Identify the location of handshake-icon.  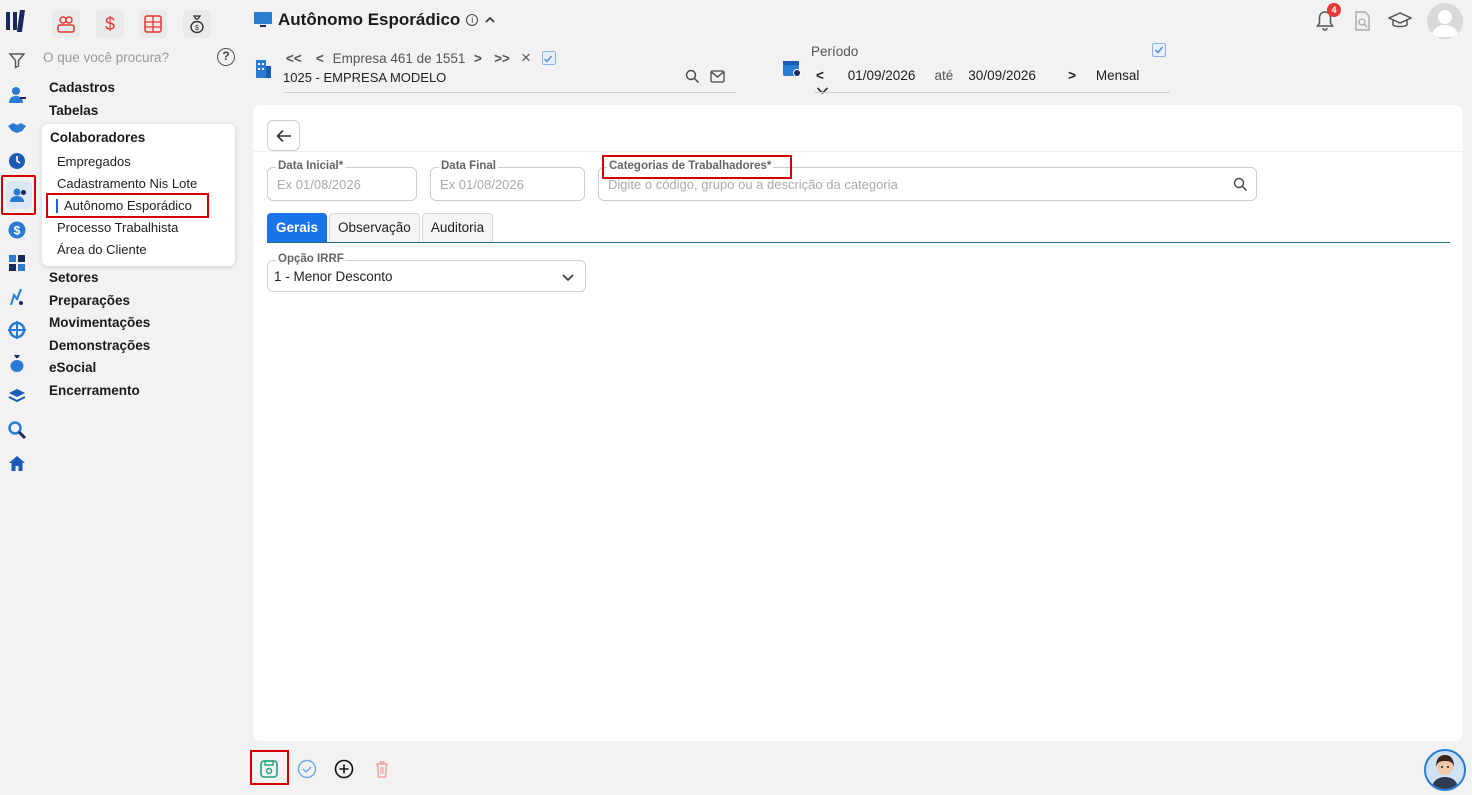
(17, 128).